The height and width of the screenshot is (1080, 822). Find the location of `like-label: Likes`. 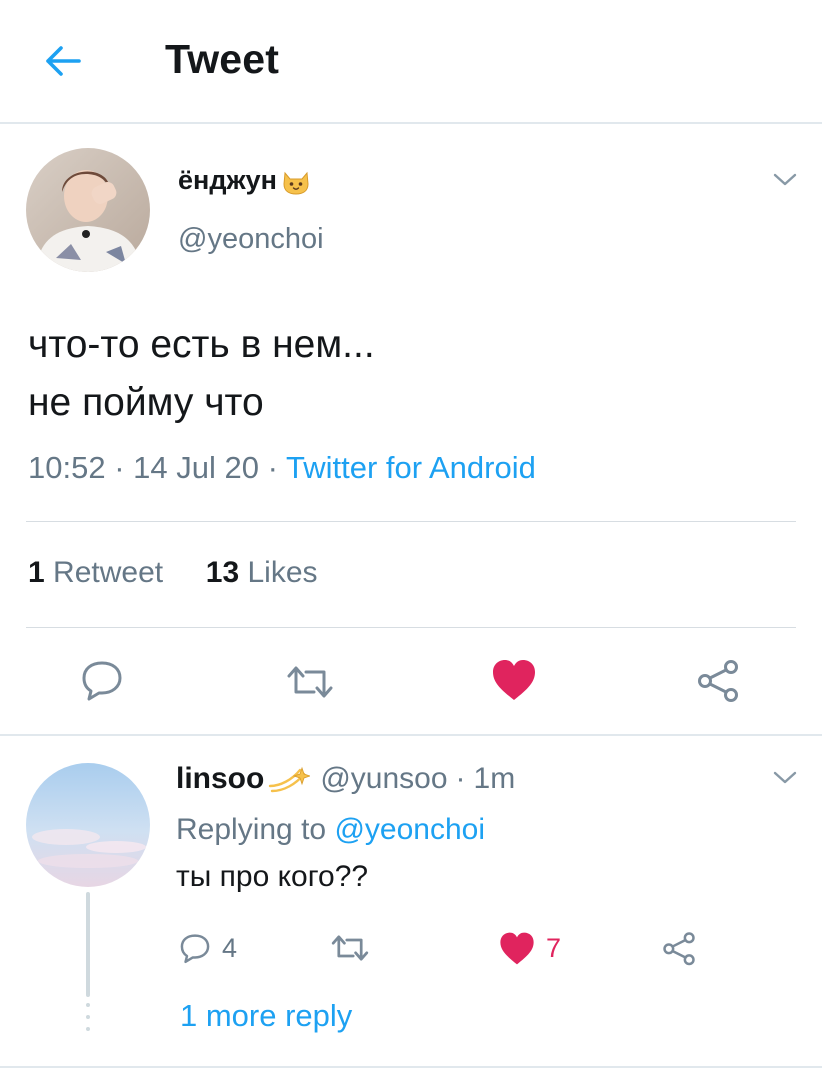

like-label: Likes is located at coordinates (282, 572).